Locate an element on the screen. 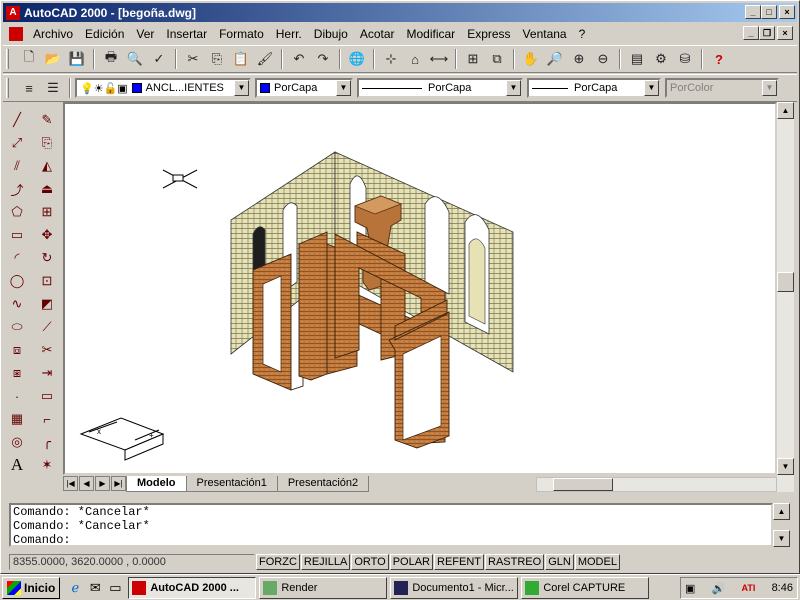  toggle-polar: POLAR is located at coordinates (411, 562).